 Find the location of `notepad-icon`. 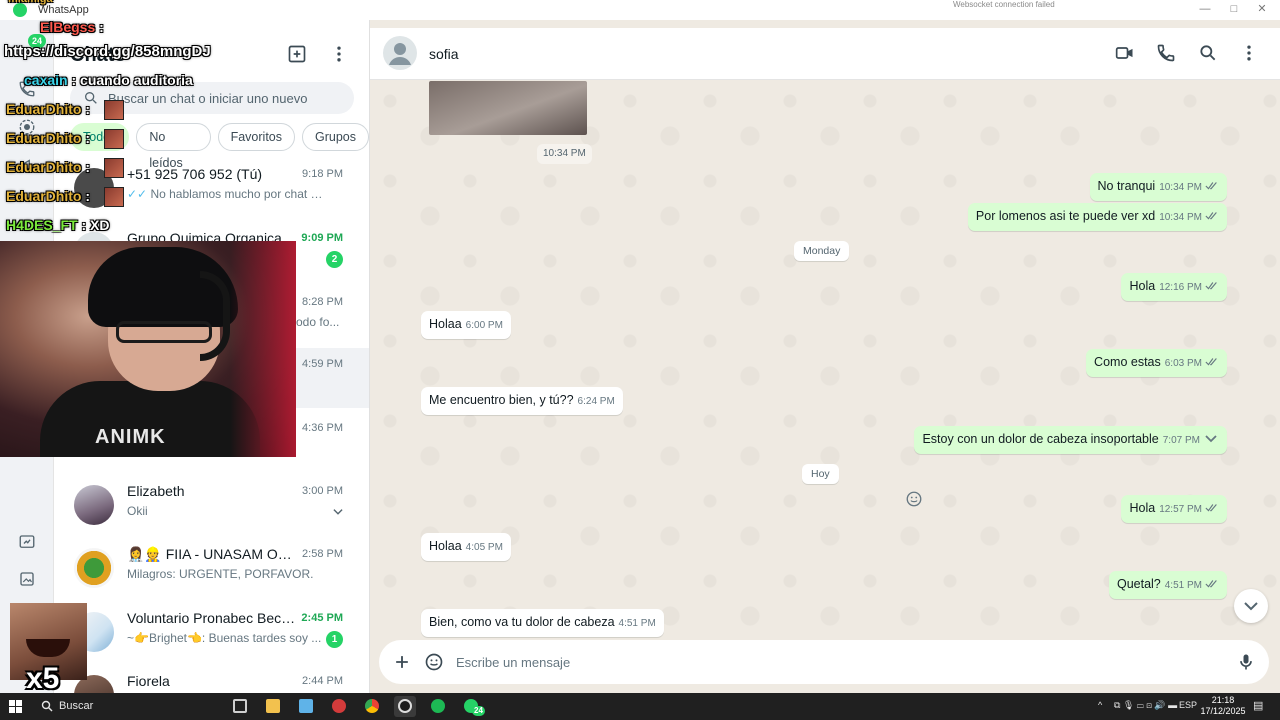

notepad-icon is located at coordinates (306, 706).